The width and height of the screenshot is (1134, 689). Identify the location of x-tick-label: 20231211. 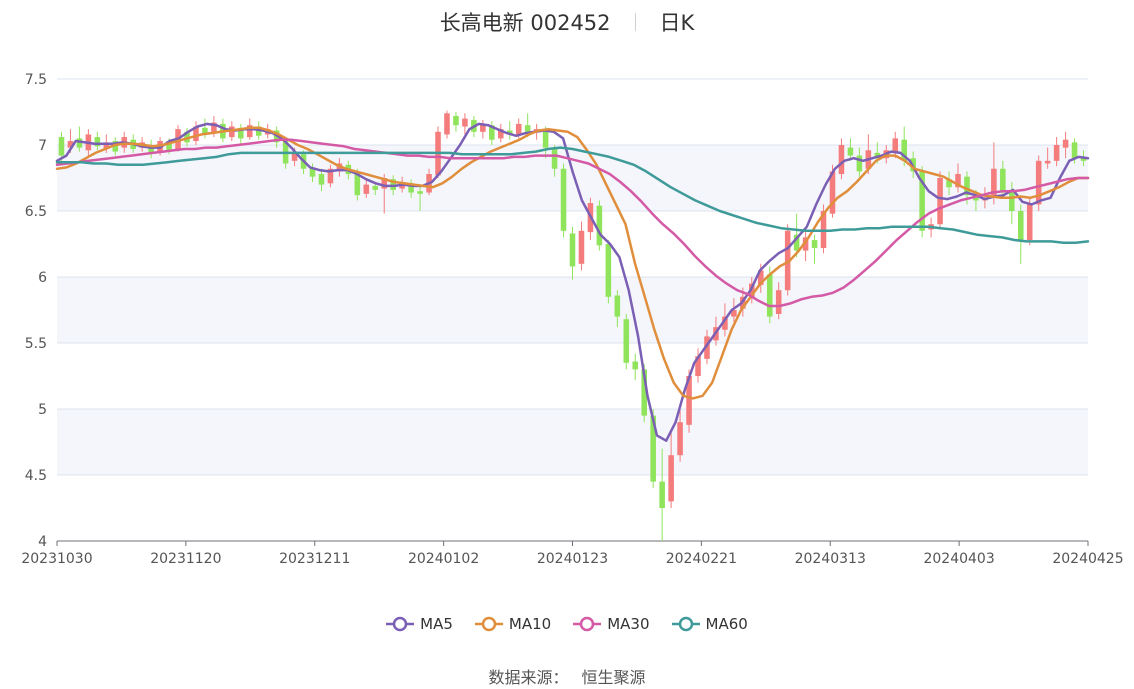
(314, 559).